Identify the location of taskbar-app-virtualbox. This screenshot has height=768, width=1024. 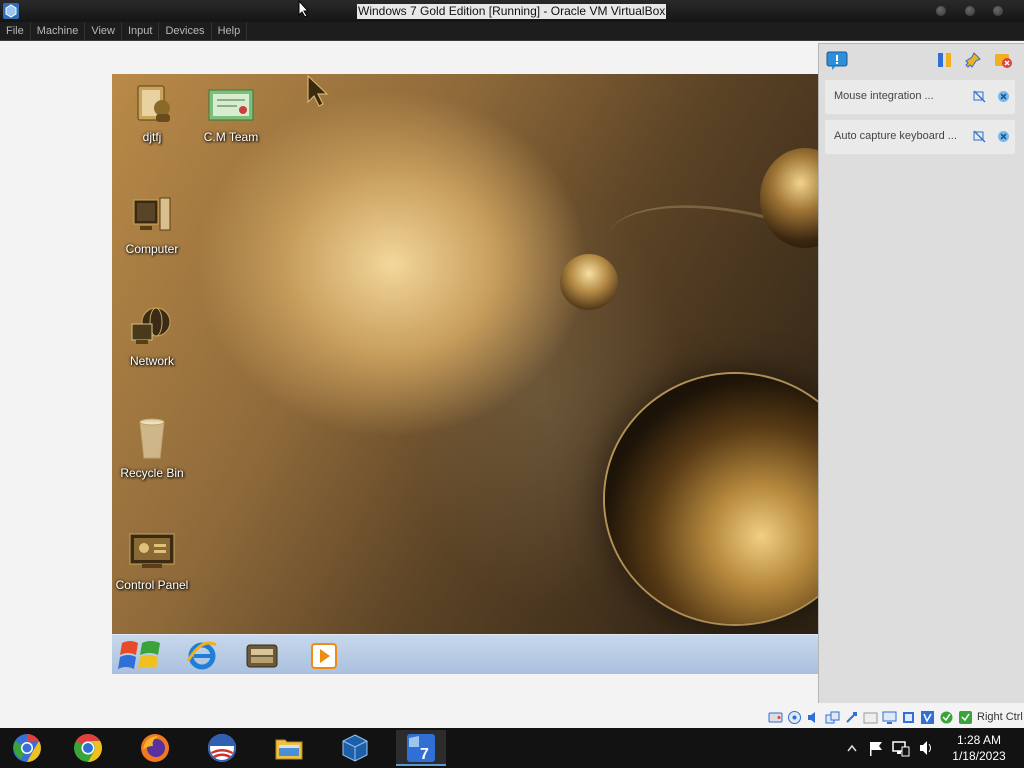
(355, 748).